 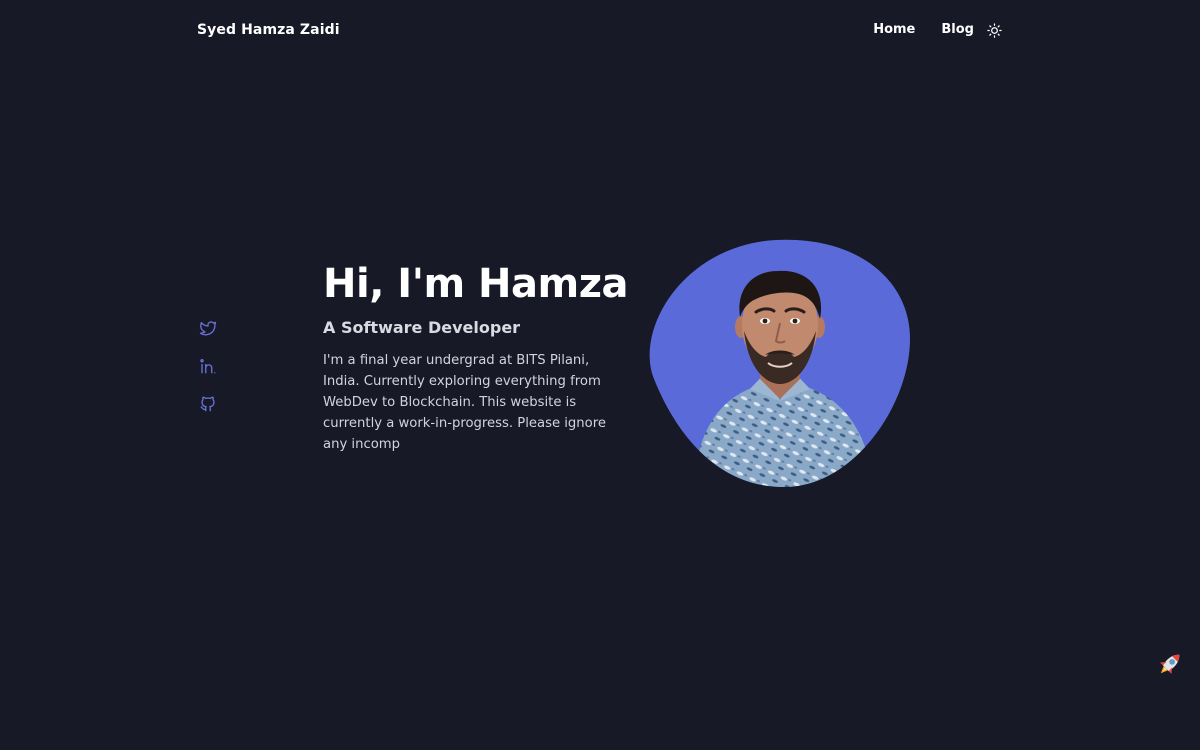 I want to click on hero-subtitle: A Software Developer, so click(x=422, y=327).